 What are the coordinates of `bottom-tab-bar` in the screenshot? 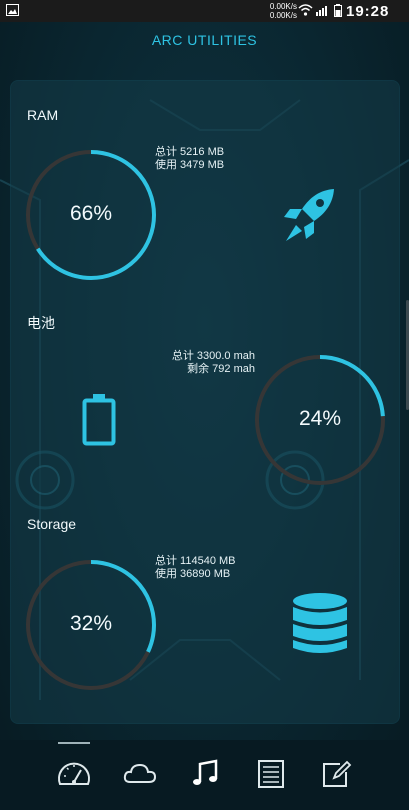 It's located at (204, 775).